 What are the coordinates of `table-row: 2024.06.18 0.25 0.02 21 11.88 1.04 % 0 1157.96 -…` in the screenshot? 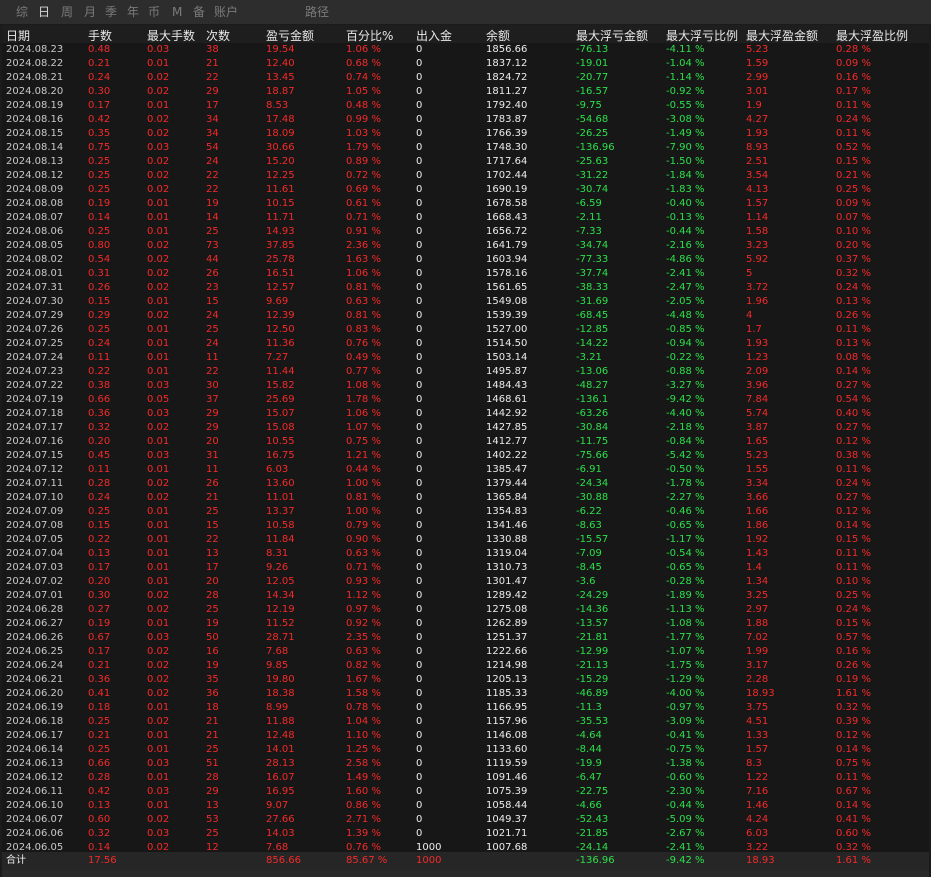 It's located at (465, 722).